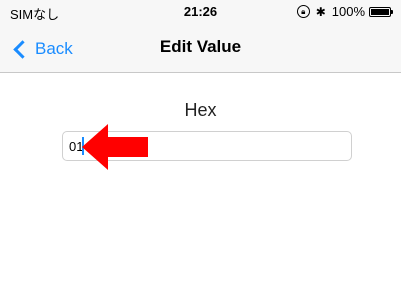  I want to click on arrow-shape, so click(115, 147).